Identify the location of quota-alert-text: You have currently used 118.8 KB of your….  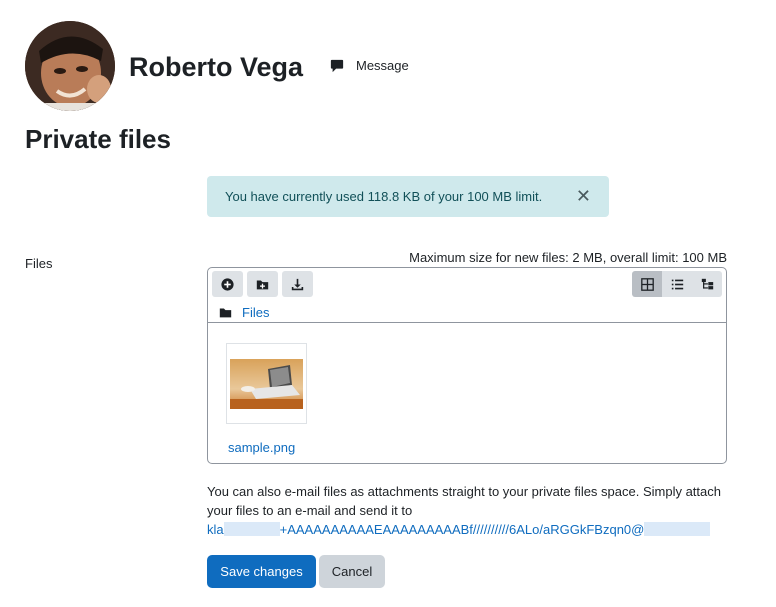
(384, 196).